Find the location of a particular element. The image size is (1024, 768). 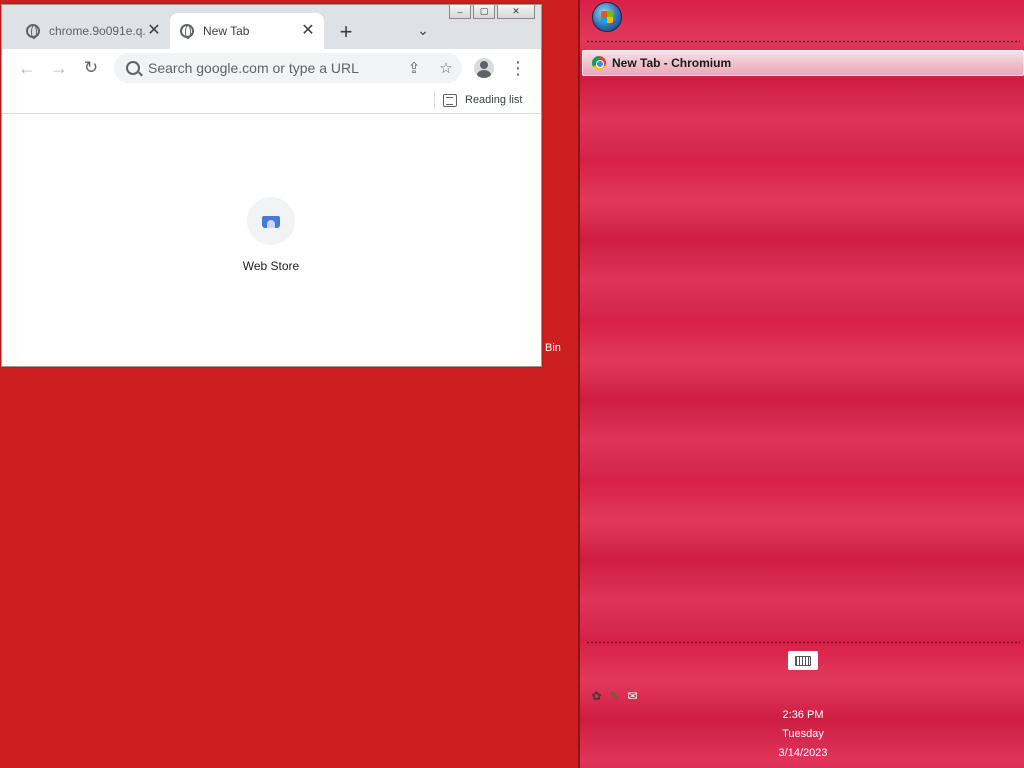

clock-date: 3/14/2023 is located at coordinates (803, 753).